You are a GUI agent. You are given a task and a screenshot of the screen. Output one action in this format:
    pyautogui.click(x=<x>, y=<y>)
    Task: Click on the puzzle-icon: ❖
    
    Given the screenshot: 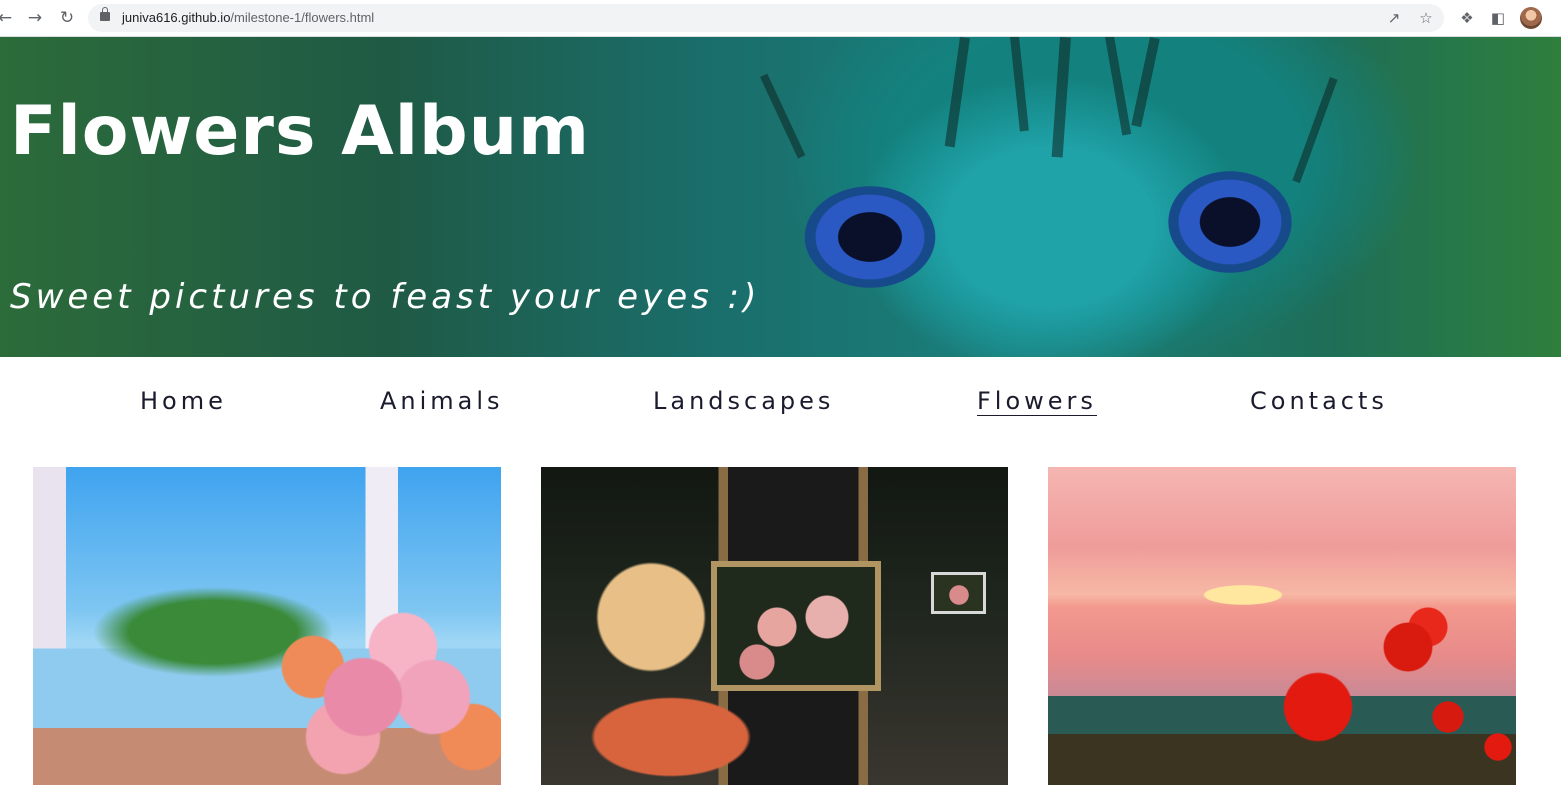 What is the action you would take?
    pyautogui.click(x=1467, y=18)
    